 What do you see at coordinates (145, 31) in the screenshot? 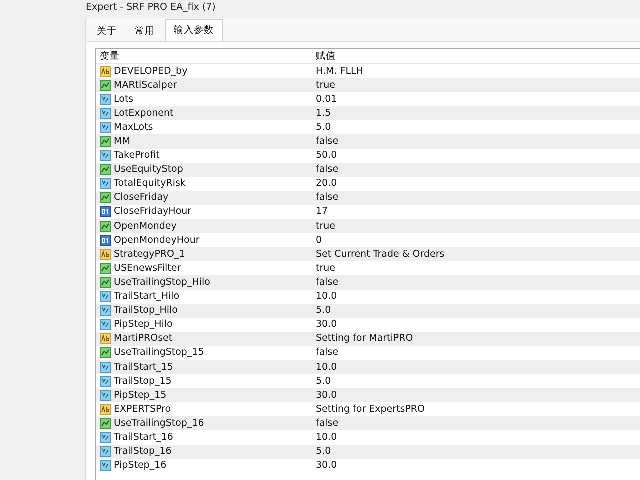
I see `tab: 常用` at bounding box center [145, 31].